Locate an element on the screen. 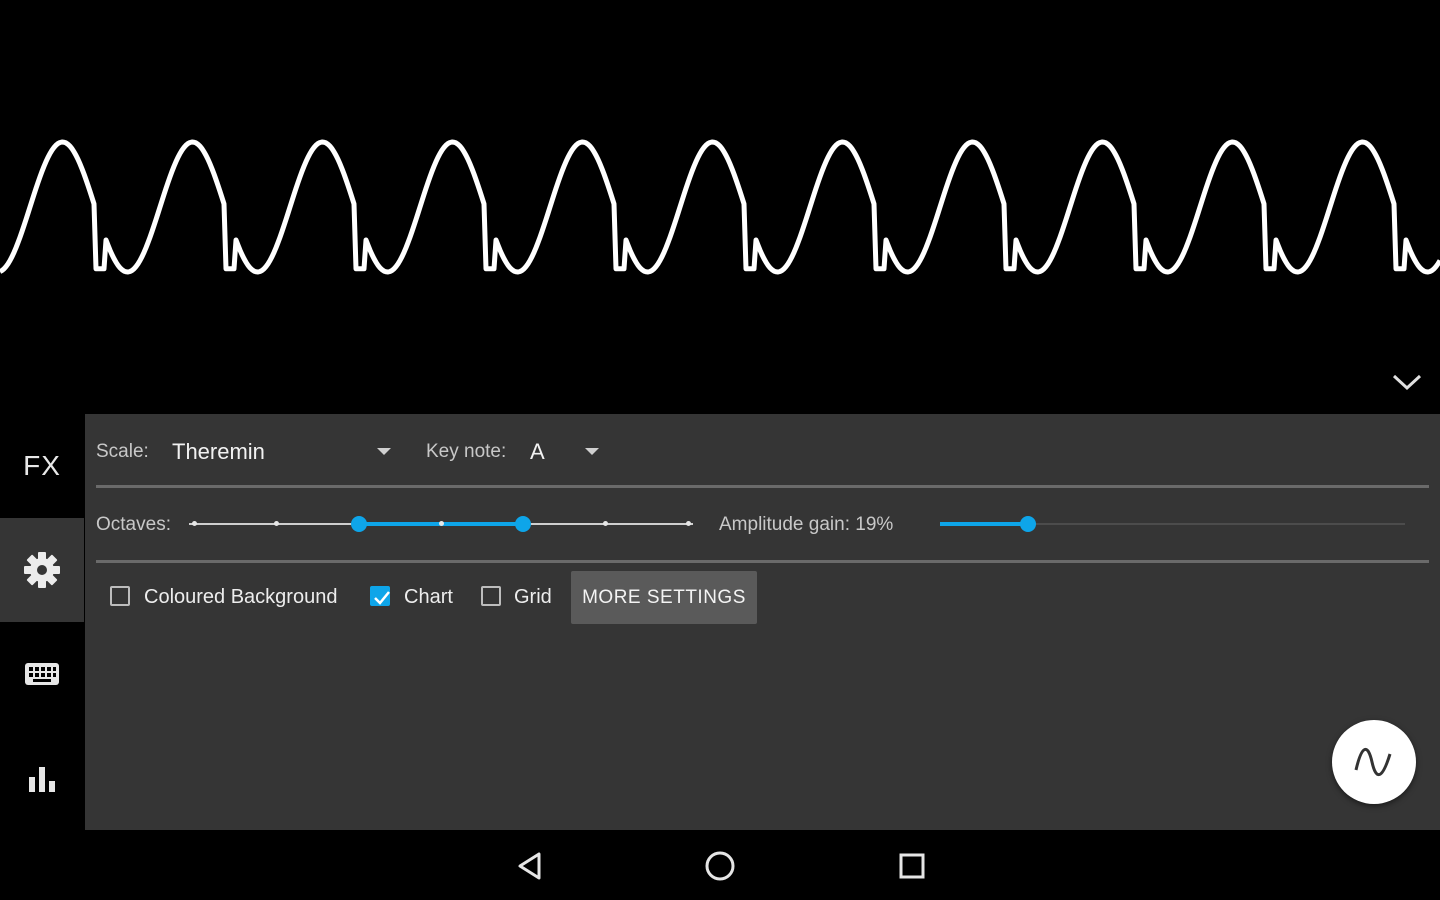 This screenshot has height=900, width=1440. amplitude-slider is located at coordinates (1172, 524).